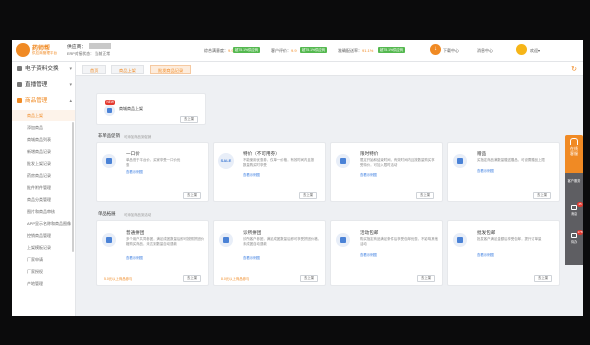  I want to click on tab-product-listing: 商品上架, so click(127, 69).